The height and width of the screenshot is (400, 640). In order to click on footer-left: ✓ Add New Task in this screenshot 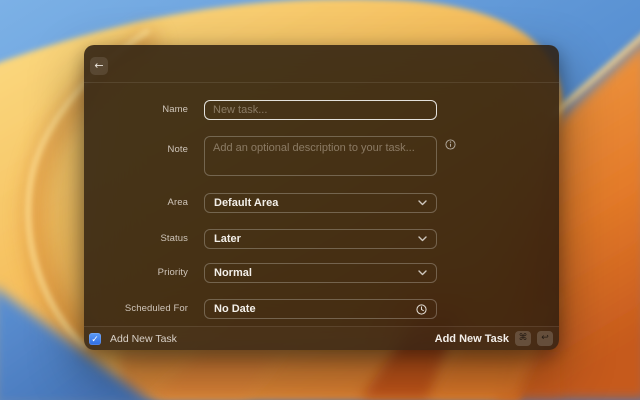, I will do `click(133, 338)`.